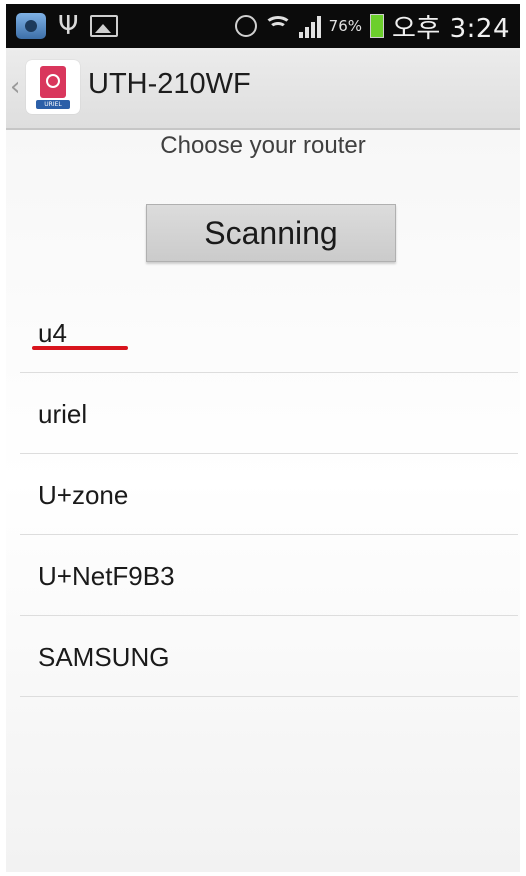 This screenshot has height=876, width=526. I want to click on choose-router-prompt: Choose your router, so click(263, 145).